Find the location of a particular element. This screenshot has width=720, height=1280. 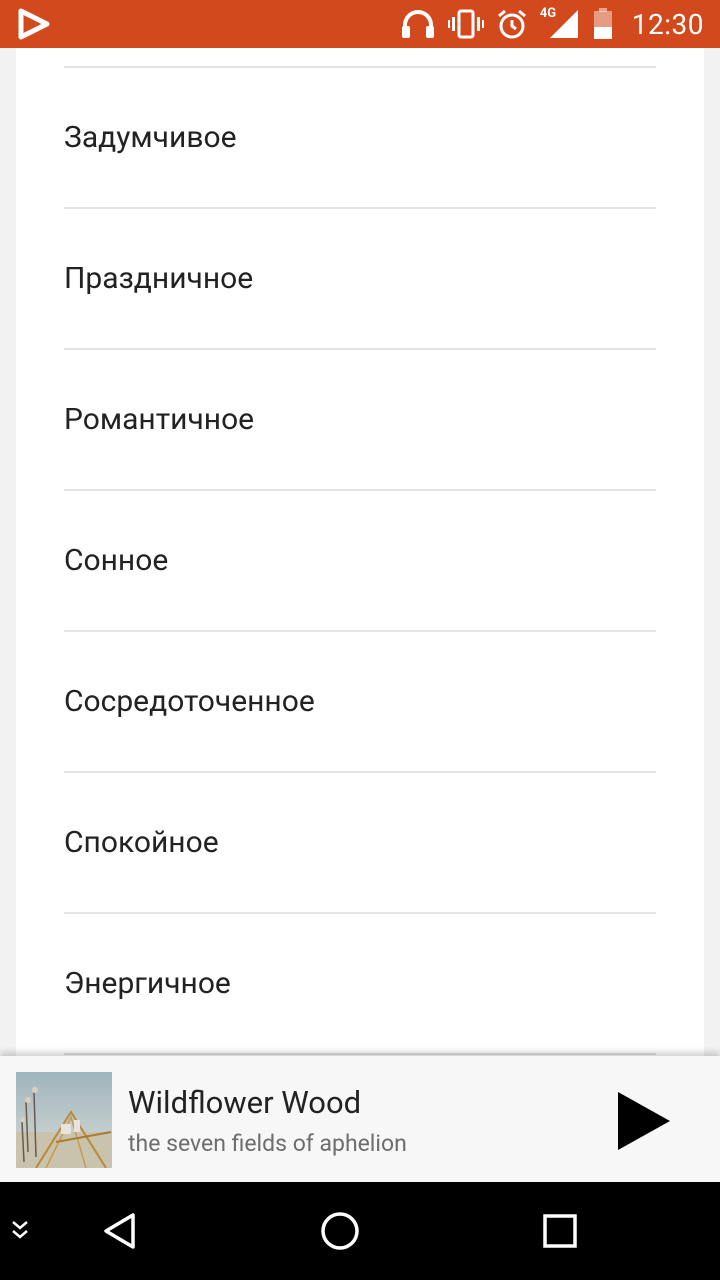

back-button is located at coordinates (120, 1231).